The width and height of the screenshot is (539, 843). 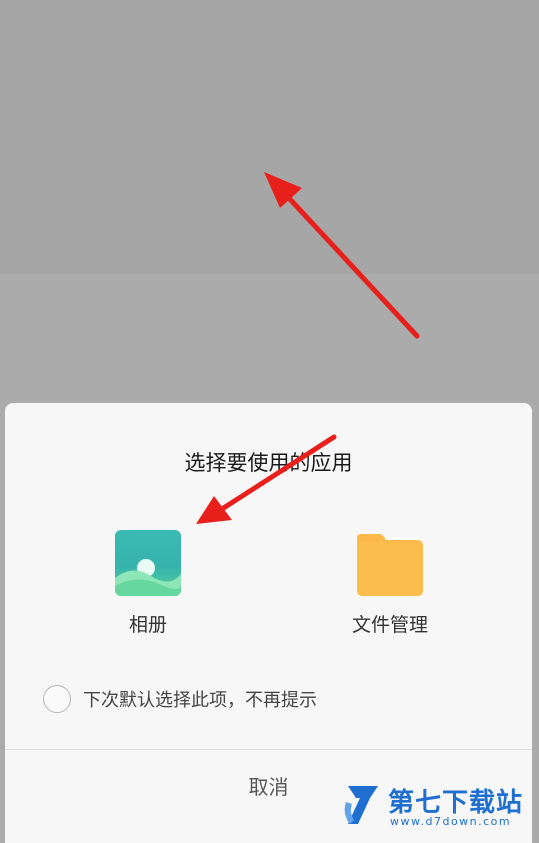 I want to click on app-option-gallery: 相册, so click(x=148, y=583).